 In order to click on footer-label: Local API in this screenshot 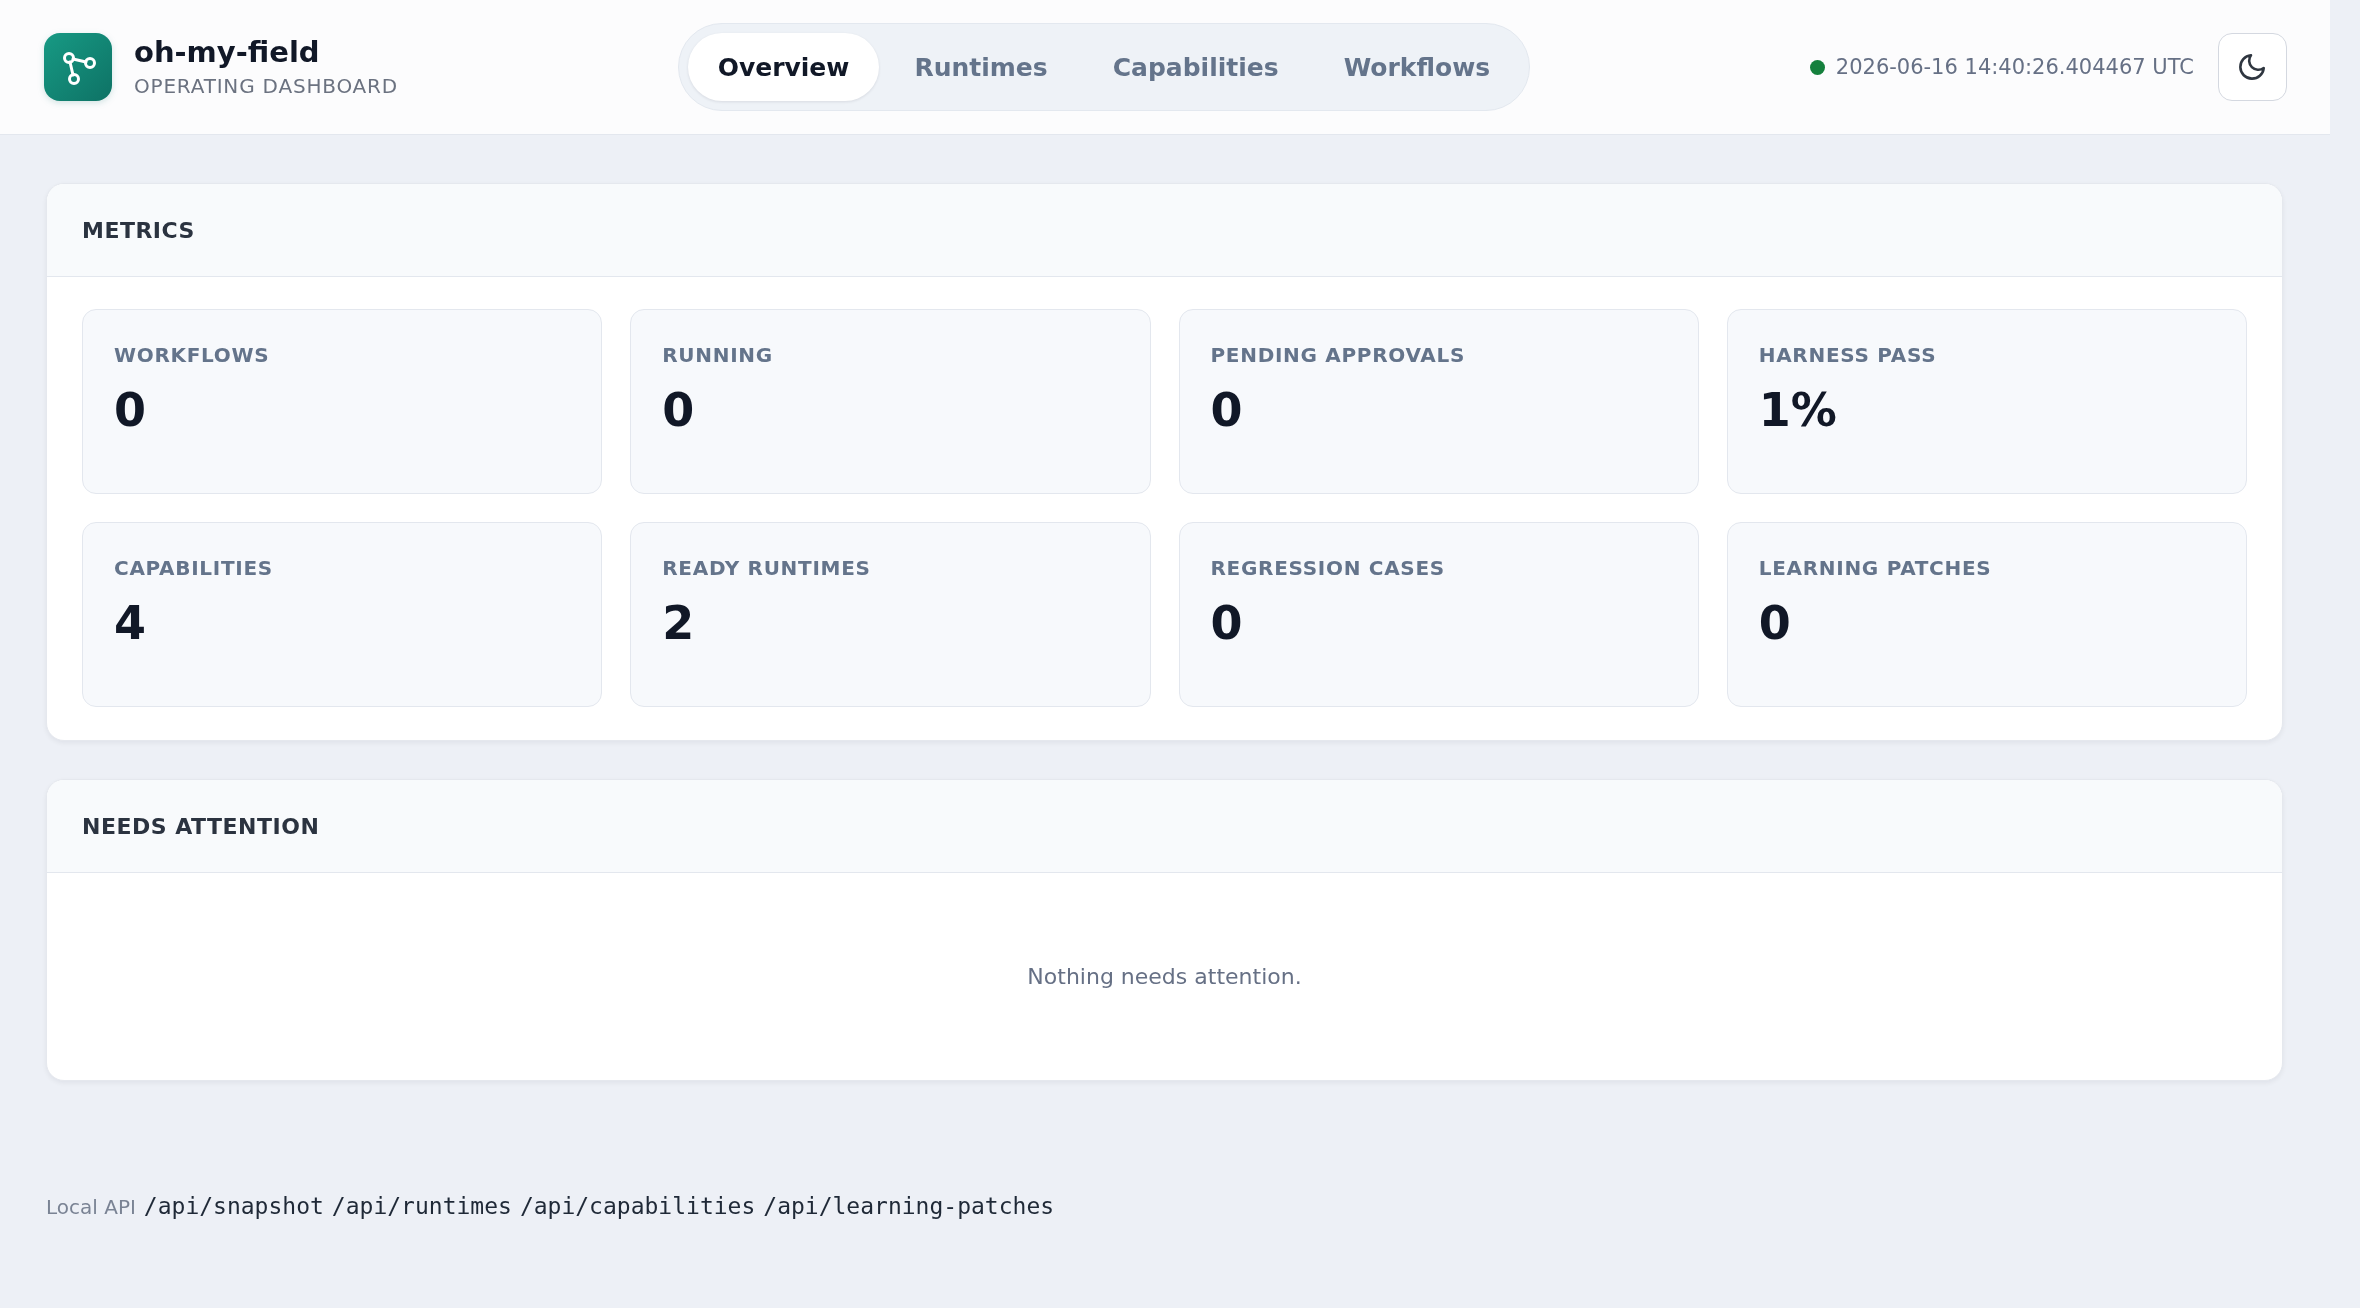, I will do `click(91, 1207)`.